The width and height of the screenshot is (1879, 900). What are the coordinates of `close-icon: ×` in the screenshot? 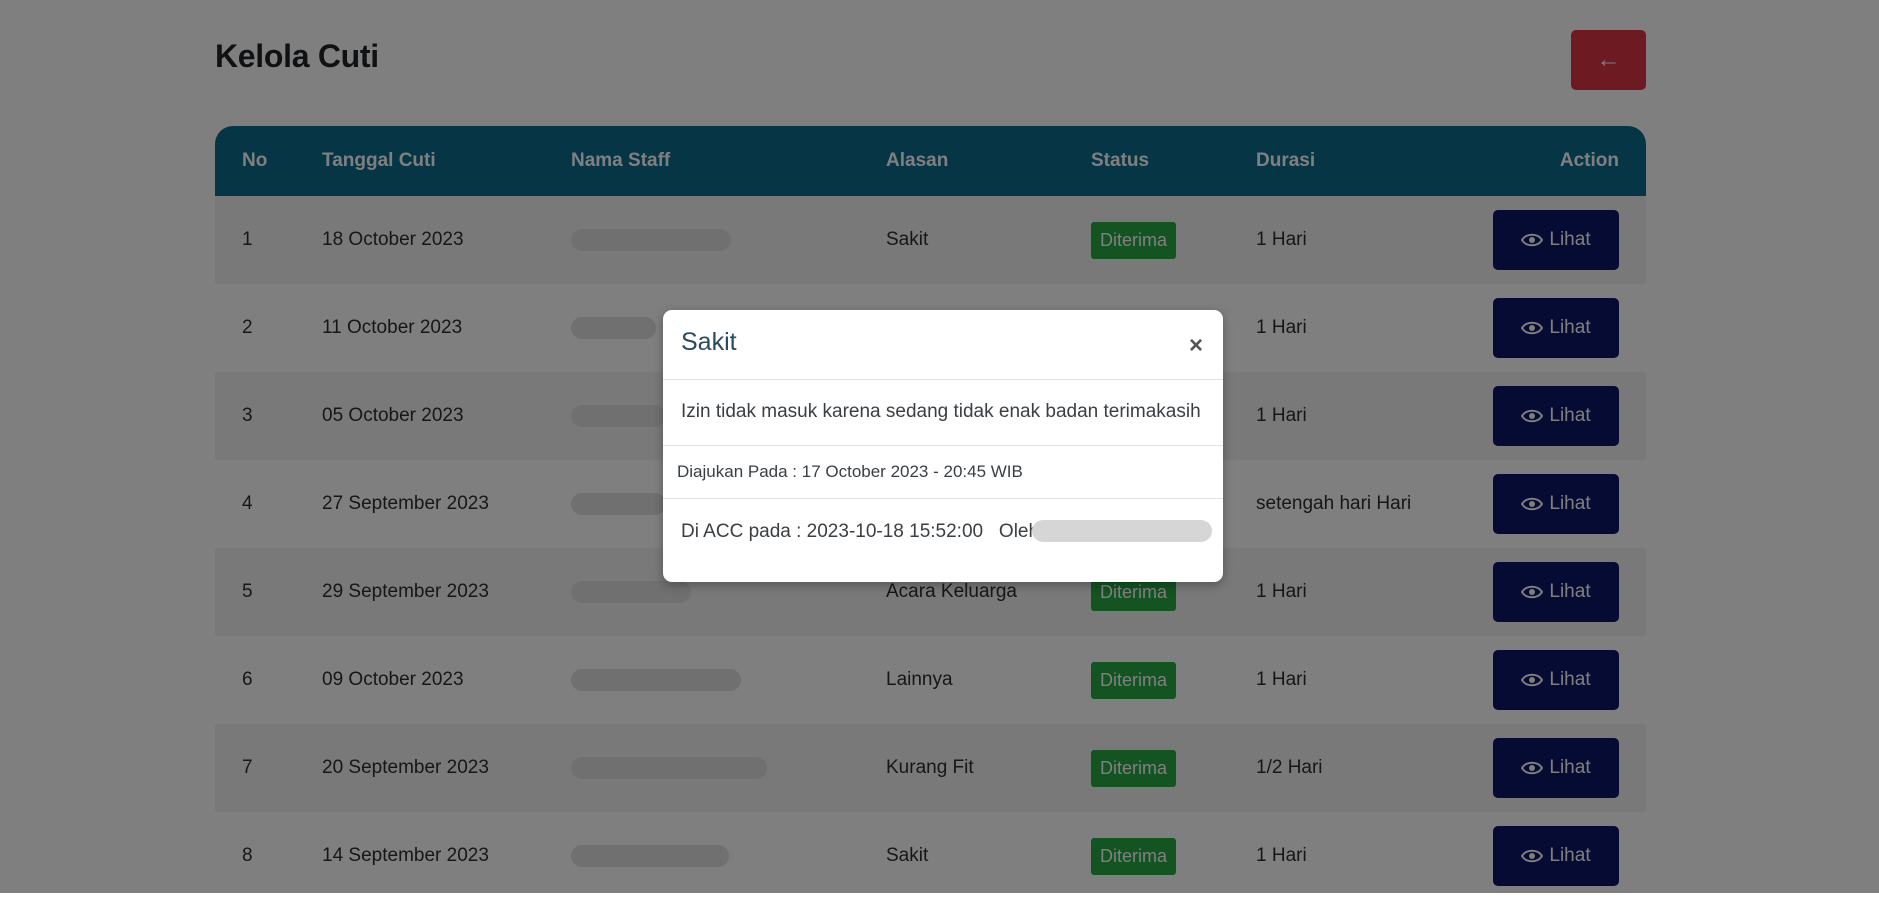 It's located at (1196, 346).